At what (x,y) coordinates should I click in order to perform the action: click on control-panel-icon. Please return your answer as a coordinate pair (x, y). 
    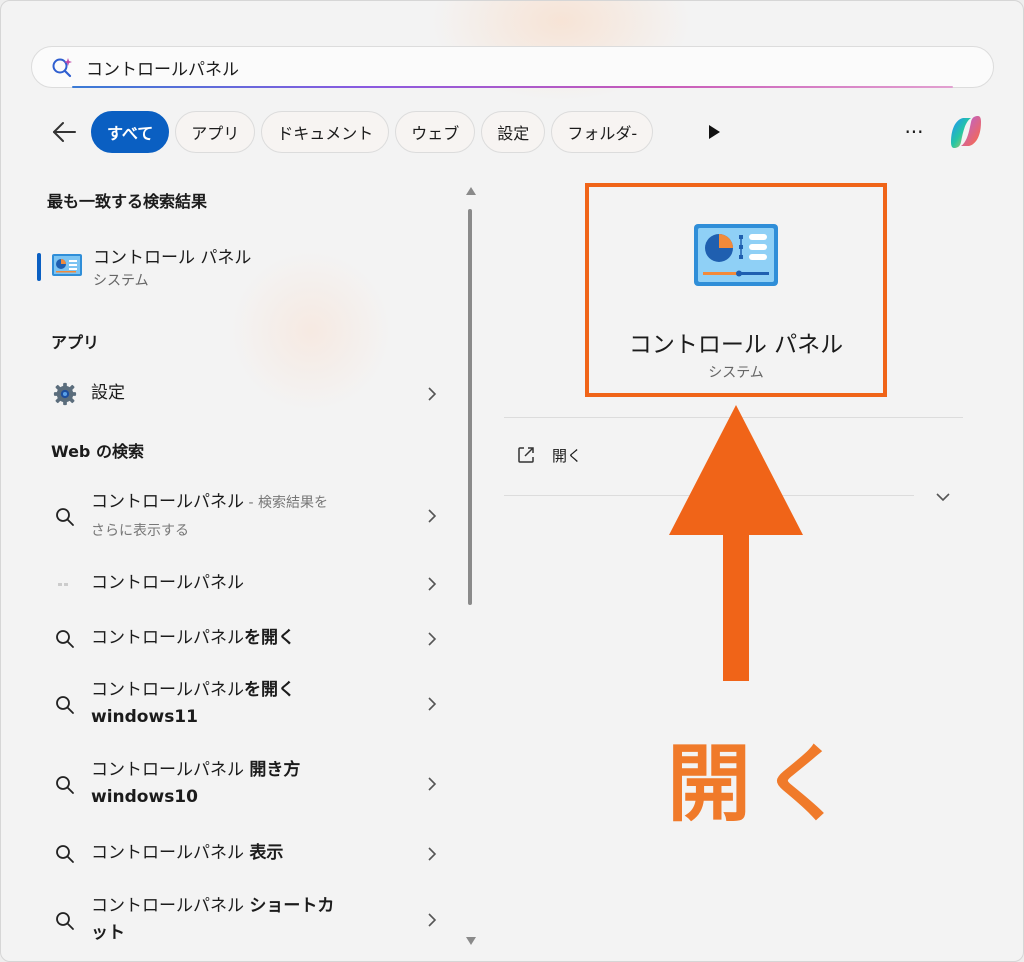
    Looking at the image, I should click on (67, 266).